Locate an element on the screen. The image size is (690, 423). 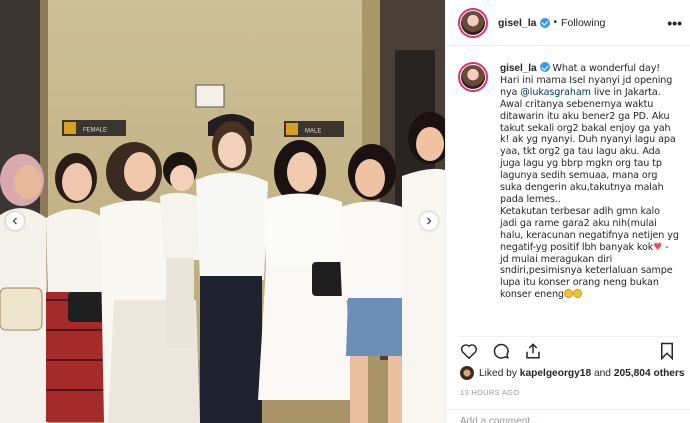
caption-line: lupa itu konser orang neng bukan is located at coordinates (579, 283).